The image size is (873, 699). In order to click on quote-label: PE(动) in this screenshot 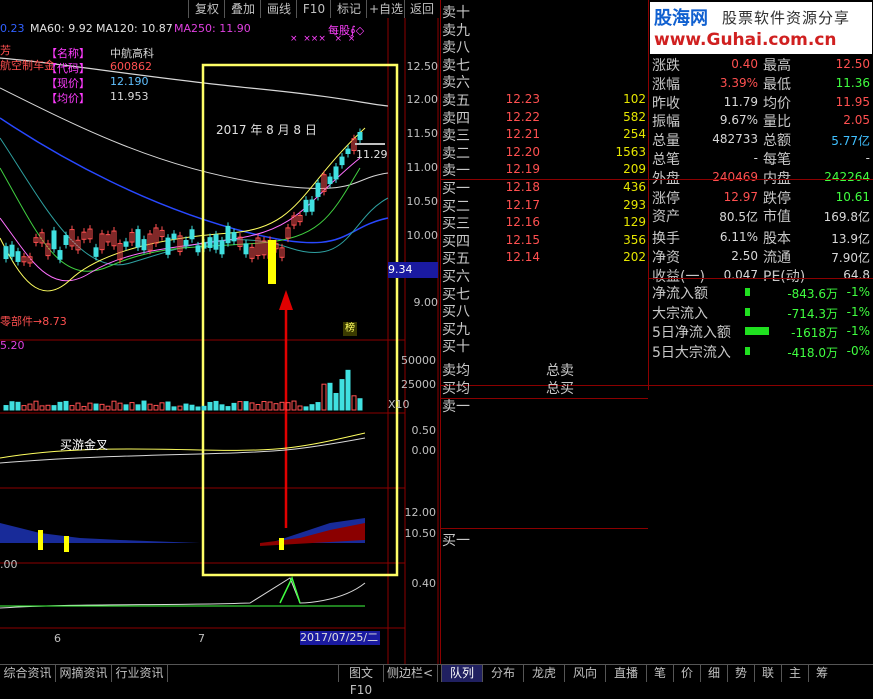, I will do `click(784, 276)`.